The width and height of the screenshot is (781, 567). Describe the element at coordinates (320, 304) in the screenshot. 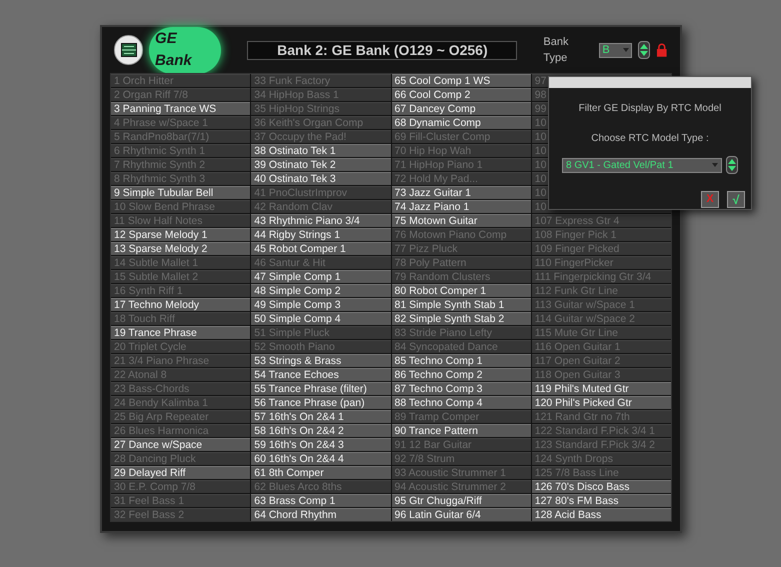

I see `pattern-cell: 49 Simple Comp 3` at that location.